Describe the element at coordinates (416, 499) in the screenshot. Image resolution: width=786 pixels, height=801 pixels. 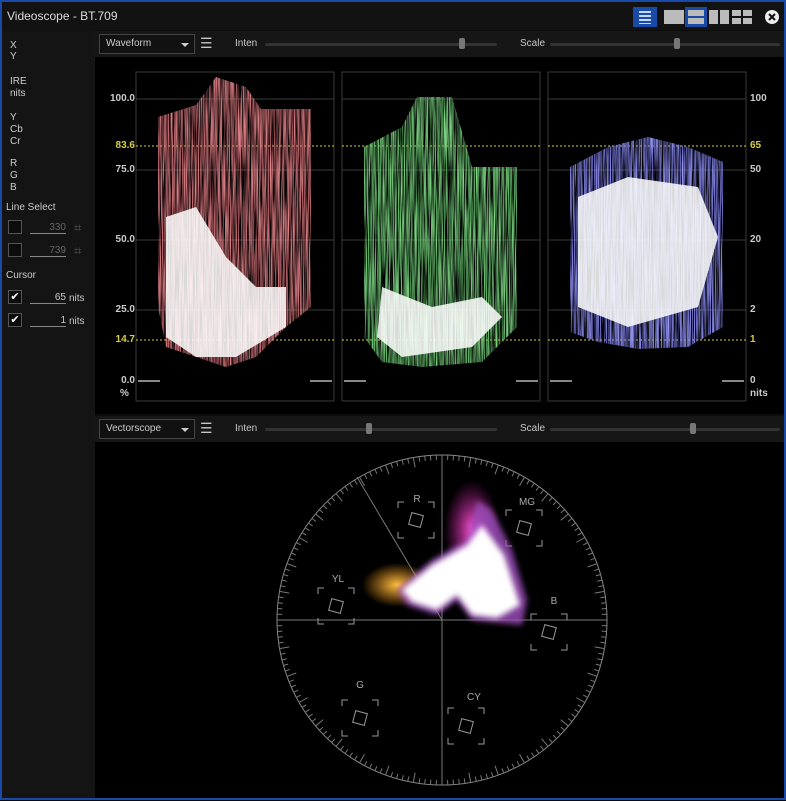
I see `target-label: R` at that location.